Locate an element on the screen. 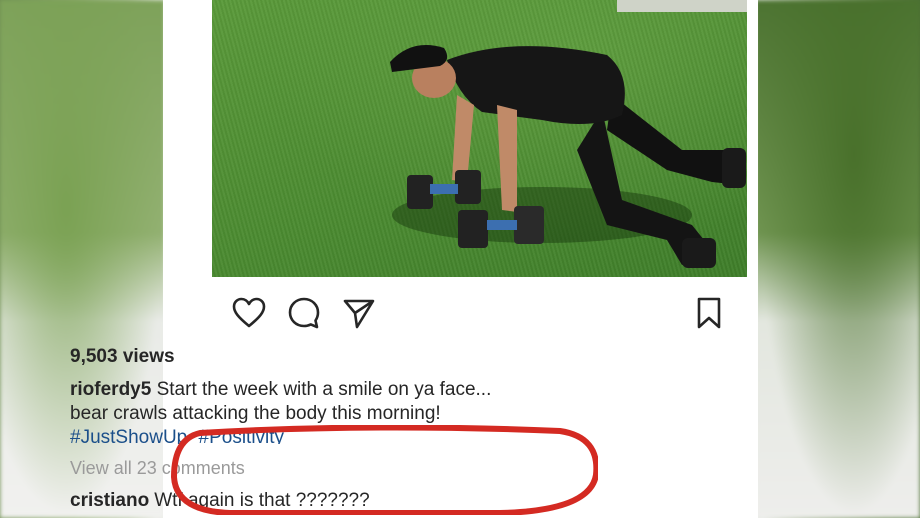 The height and width of the screenshot is (518, 920). post-actions-bar is located at coordinates (494, 313).